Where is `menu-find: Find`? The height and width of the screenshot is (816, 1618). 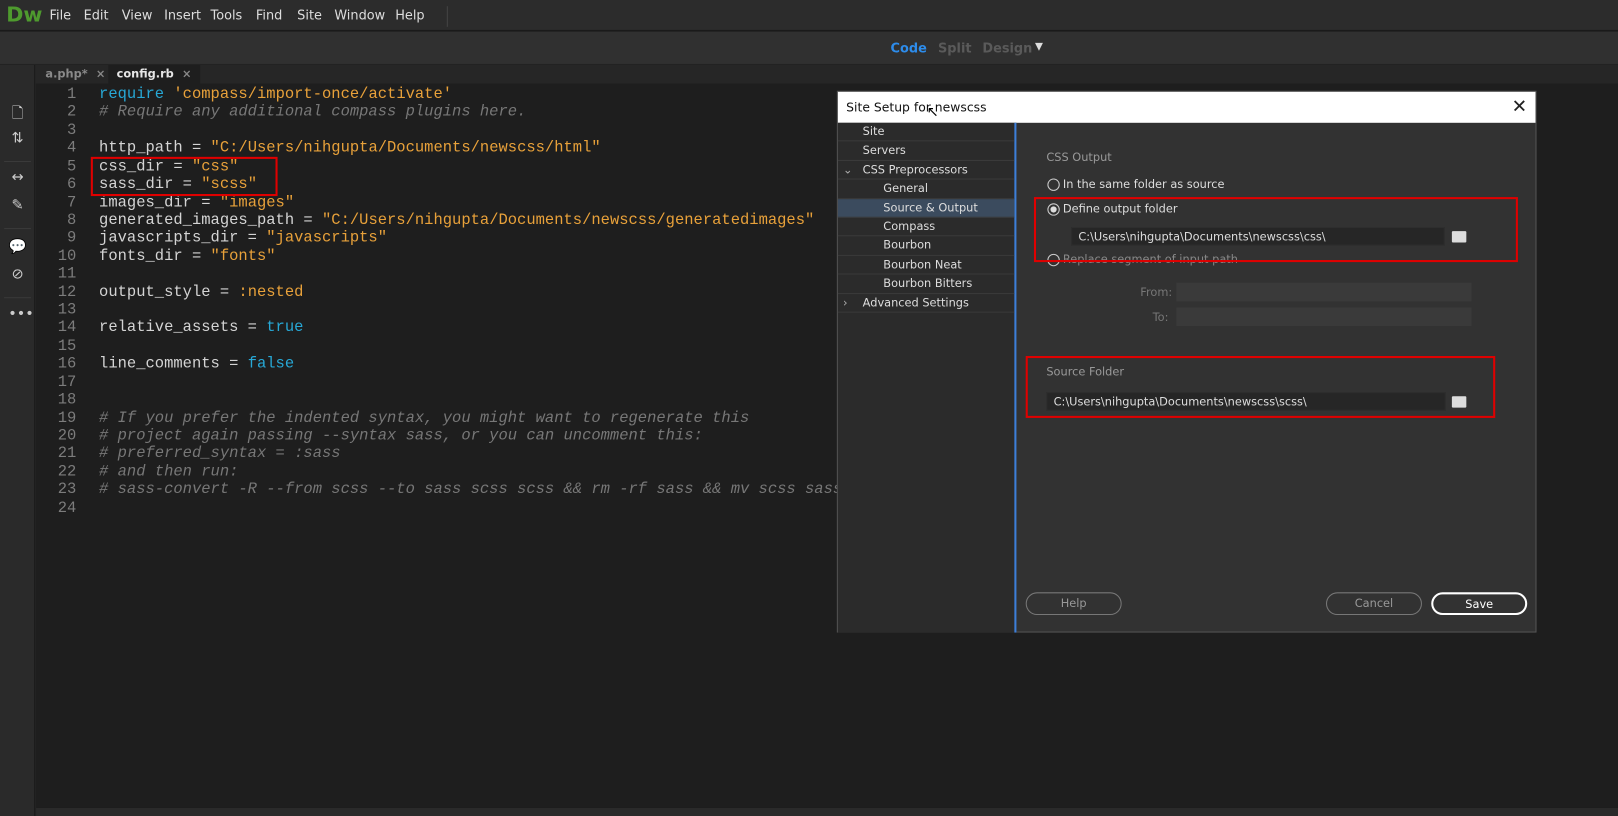
menu-find: Find is located at coordinates (269, 14).